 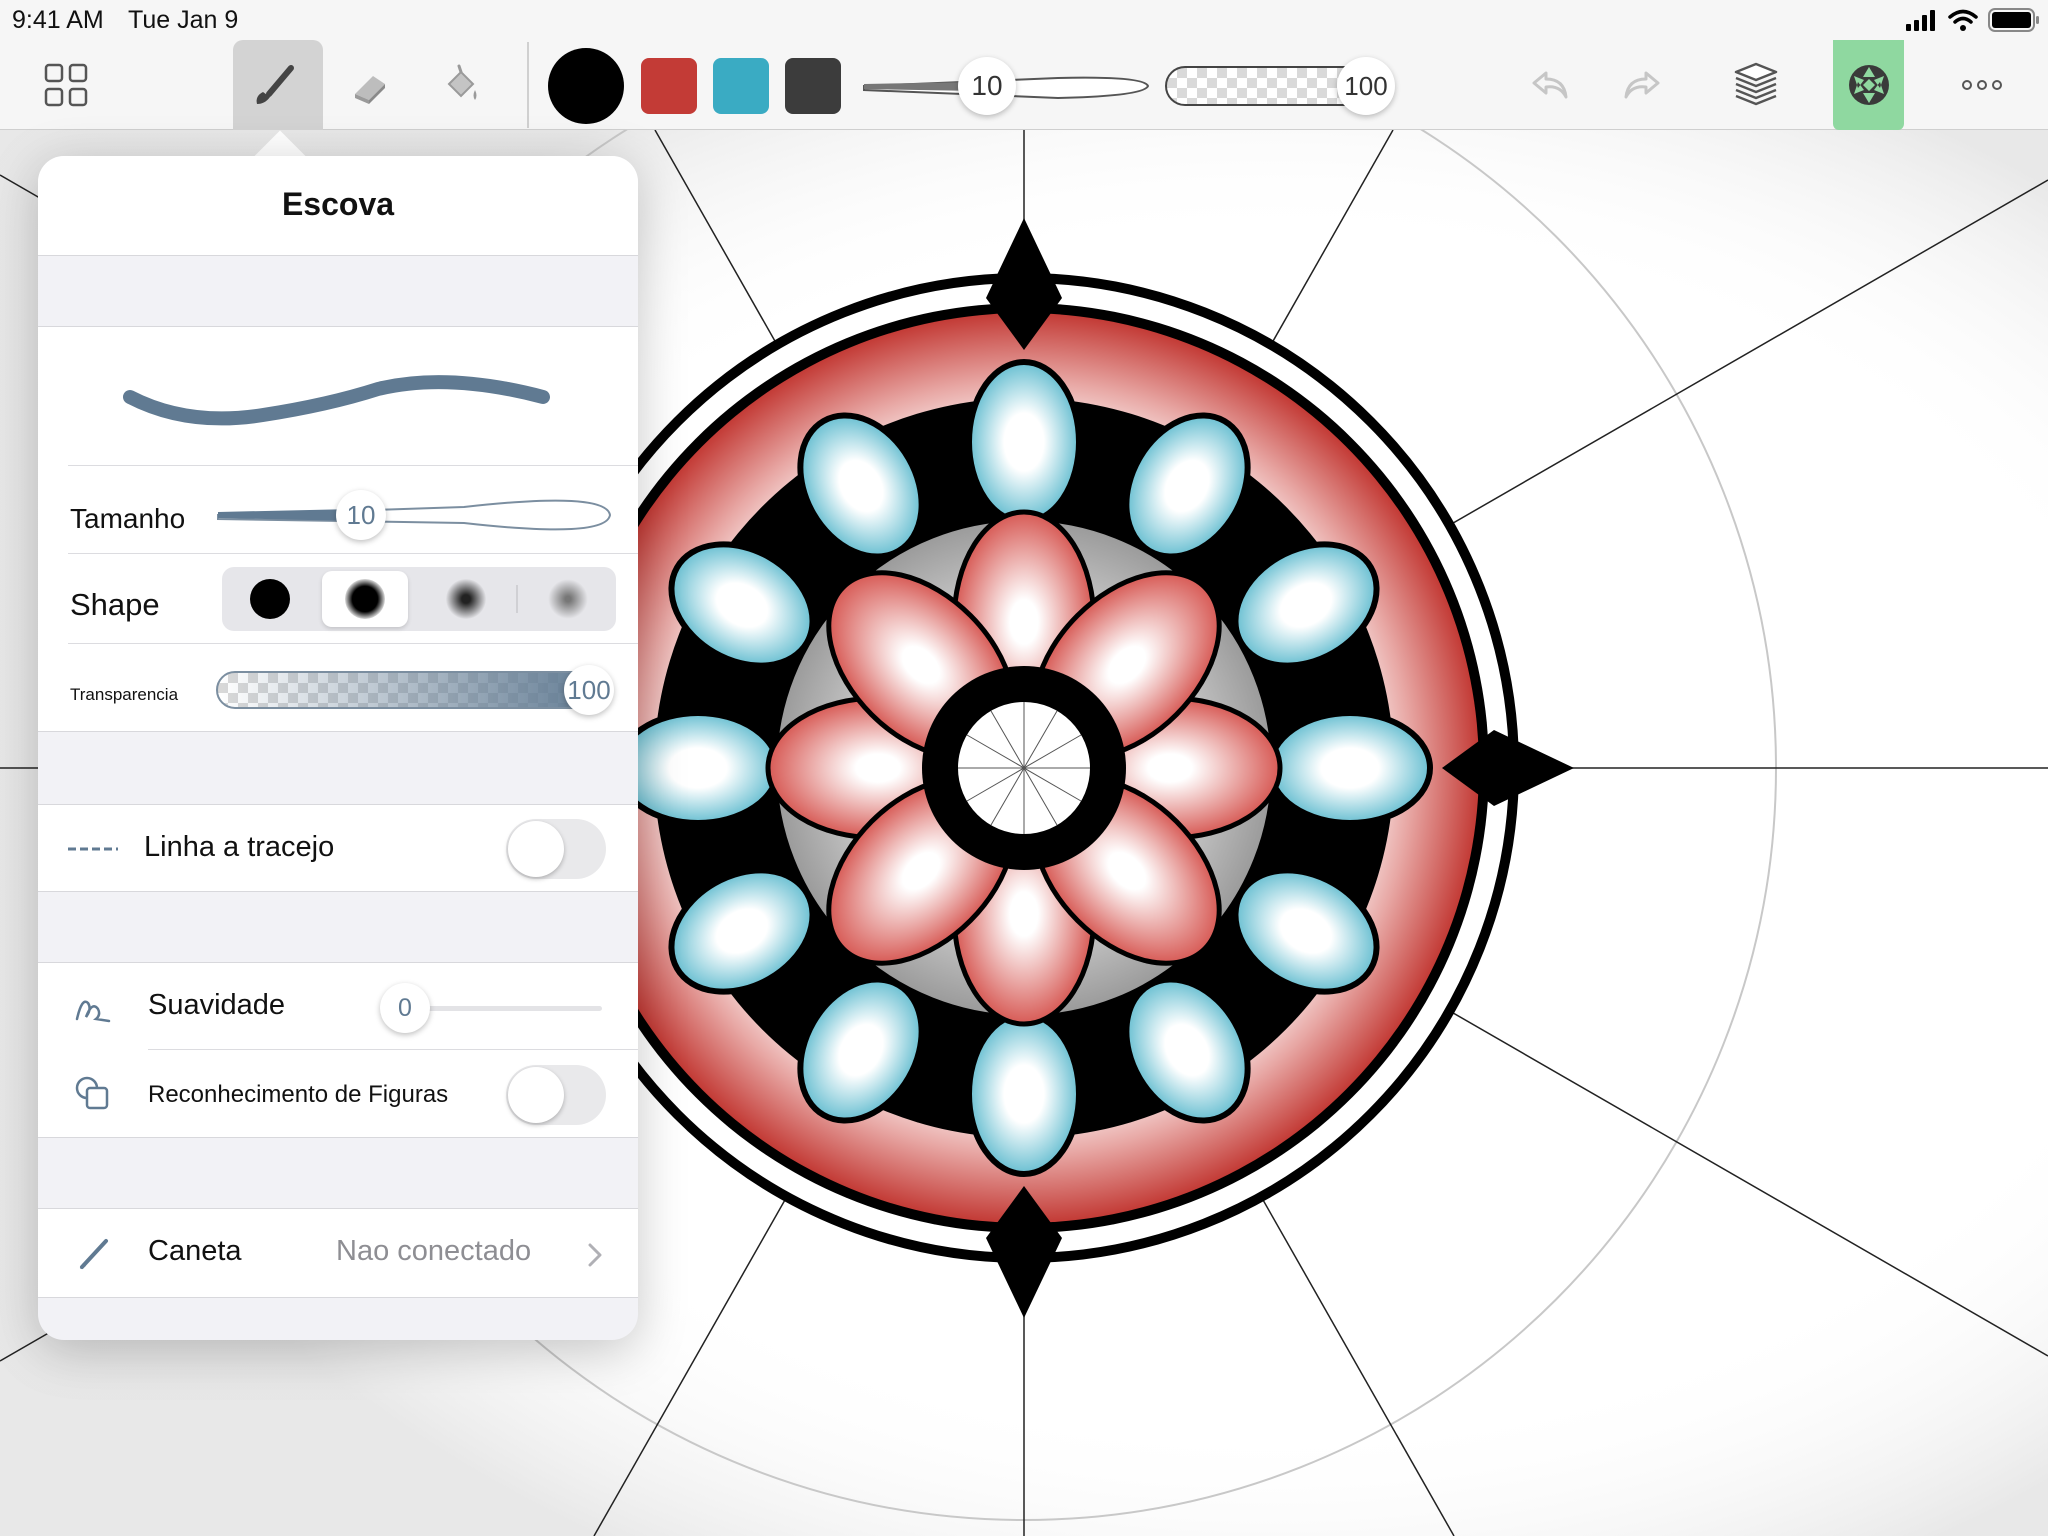 What do you see at coordinates (92, 1093) in the screenshot?
I see `shape-recognition-icon` at bounding box center [92, 1093].